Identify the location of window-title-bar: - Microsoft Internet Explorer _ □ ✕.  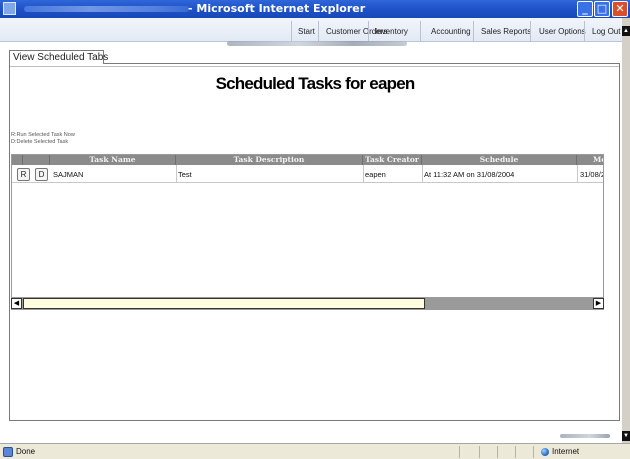
(315, 9).